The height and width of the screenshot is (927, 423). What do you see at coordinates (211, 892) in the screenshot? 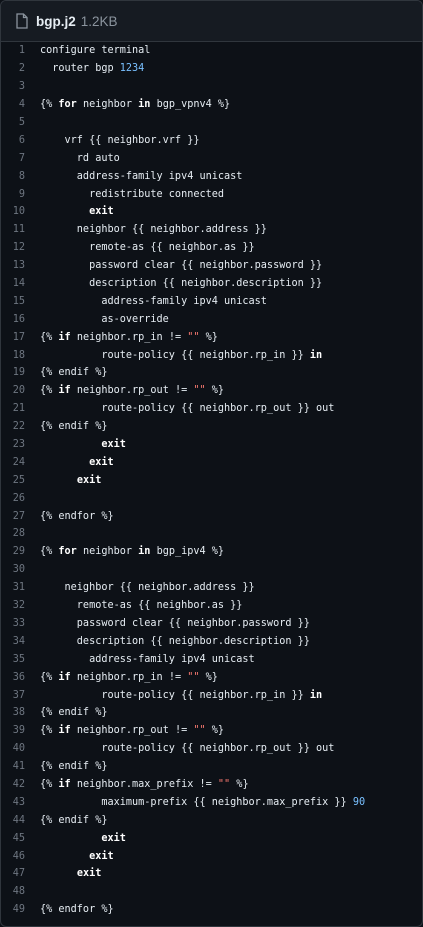
I see `code-line: 48` at bounding box center [211, 892].